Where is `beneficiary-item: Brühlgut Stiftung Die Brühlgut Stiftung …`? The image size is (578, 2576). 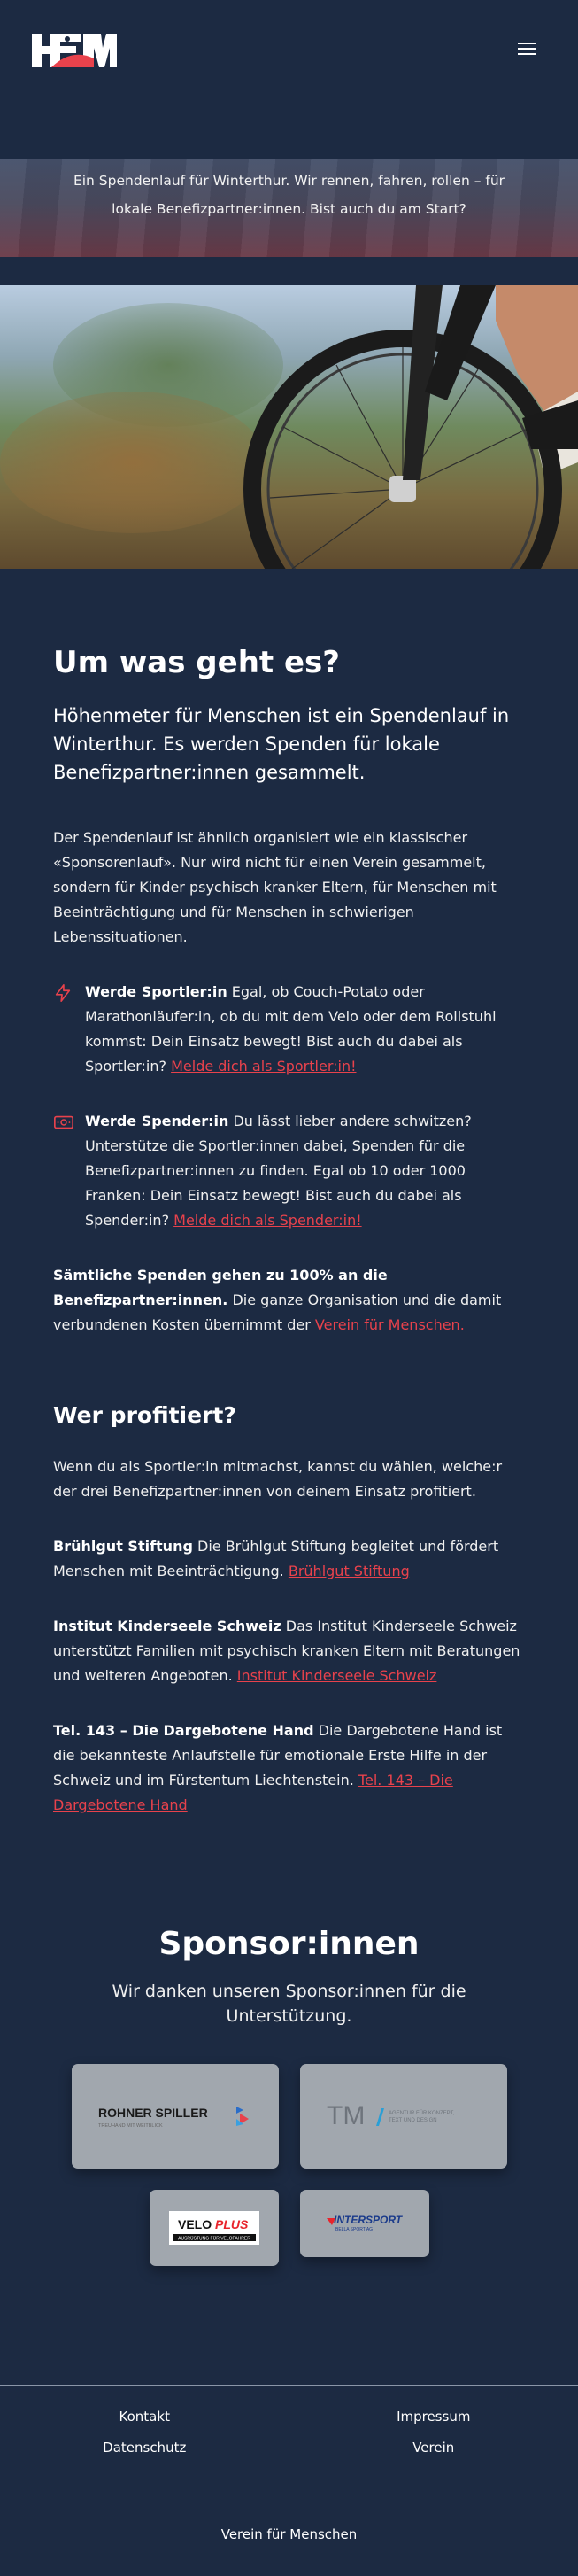
beneficiary-item: Brühlgut Stiftung Die Brühlgut Stiftung … is located at coordinates (289, 1559).